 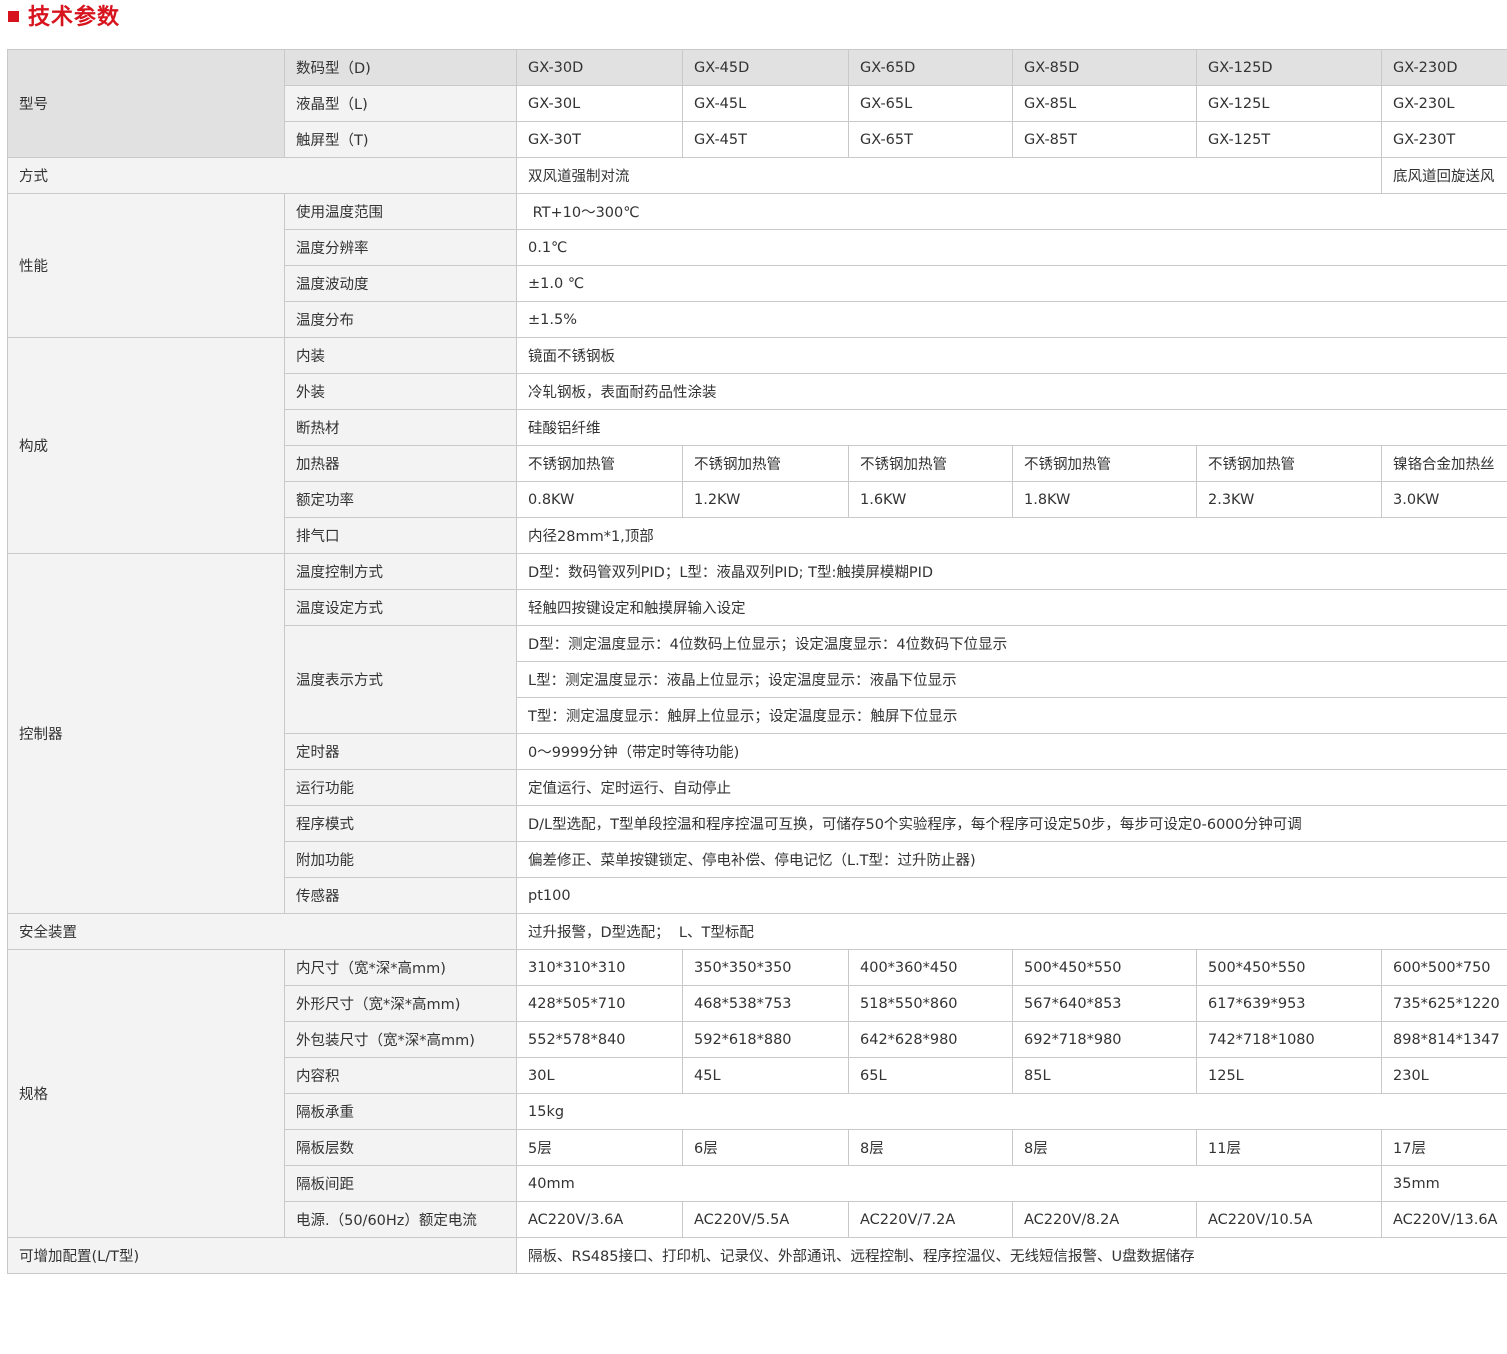 I want to click on table-cell: 偏差修正、菜单按键锁定、停电补偿、停电记忆（L.T型：过升防止器), so click(x=1011, y=859).